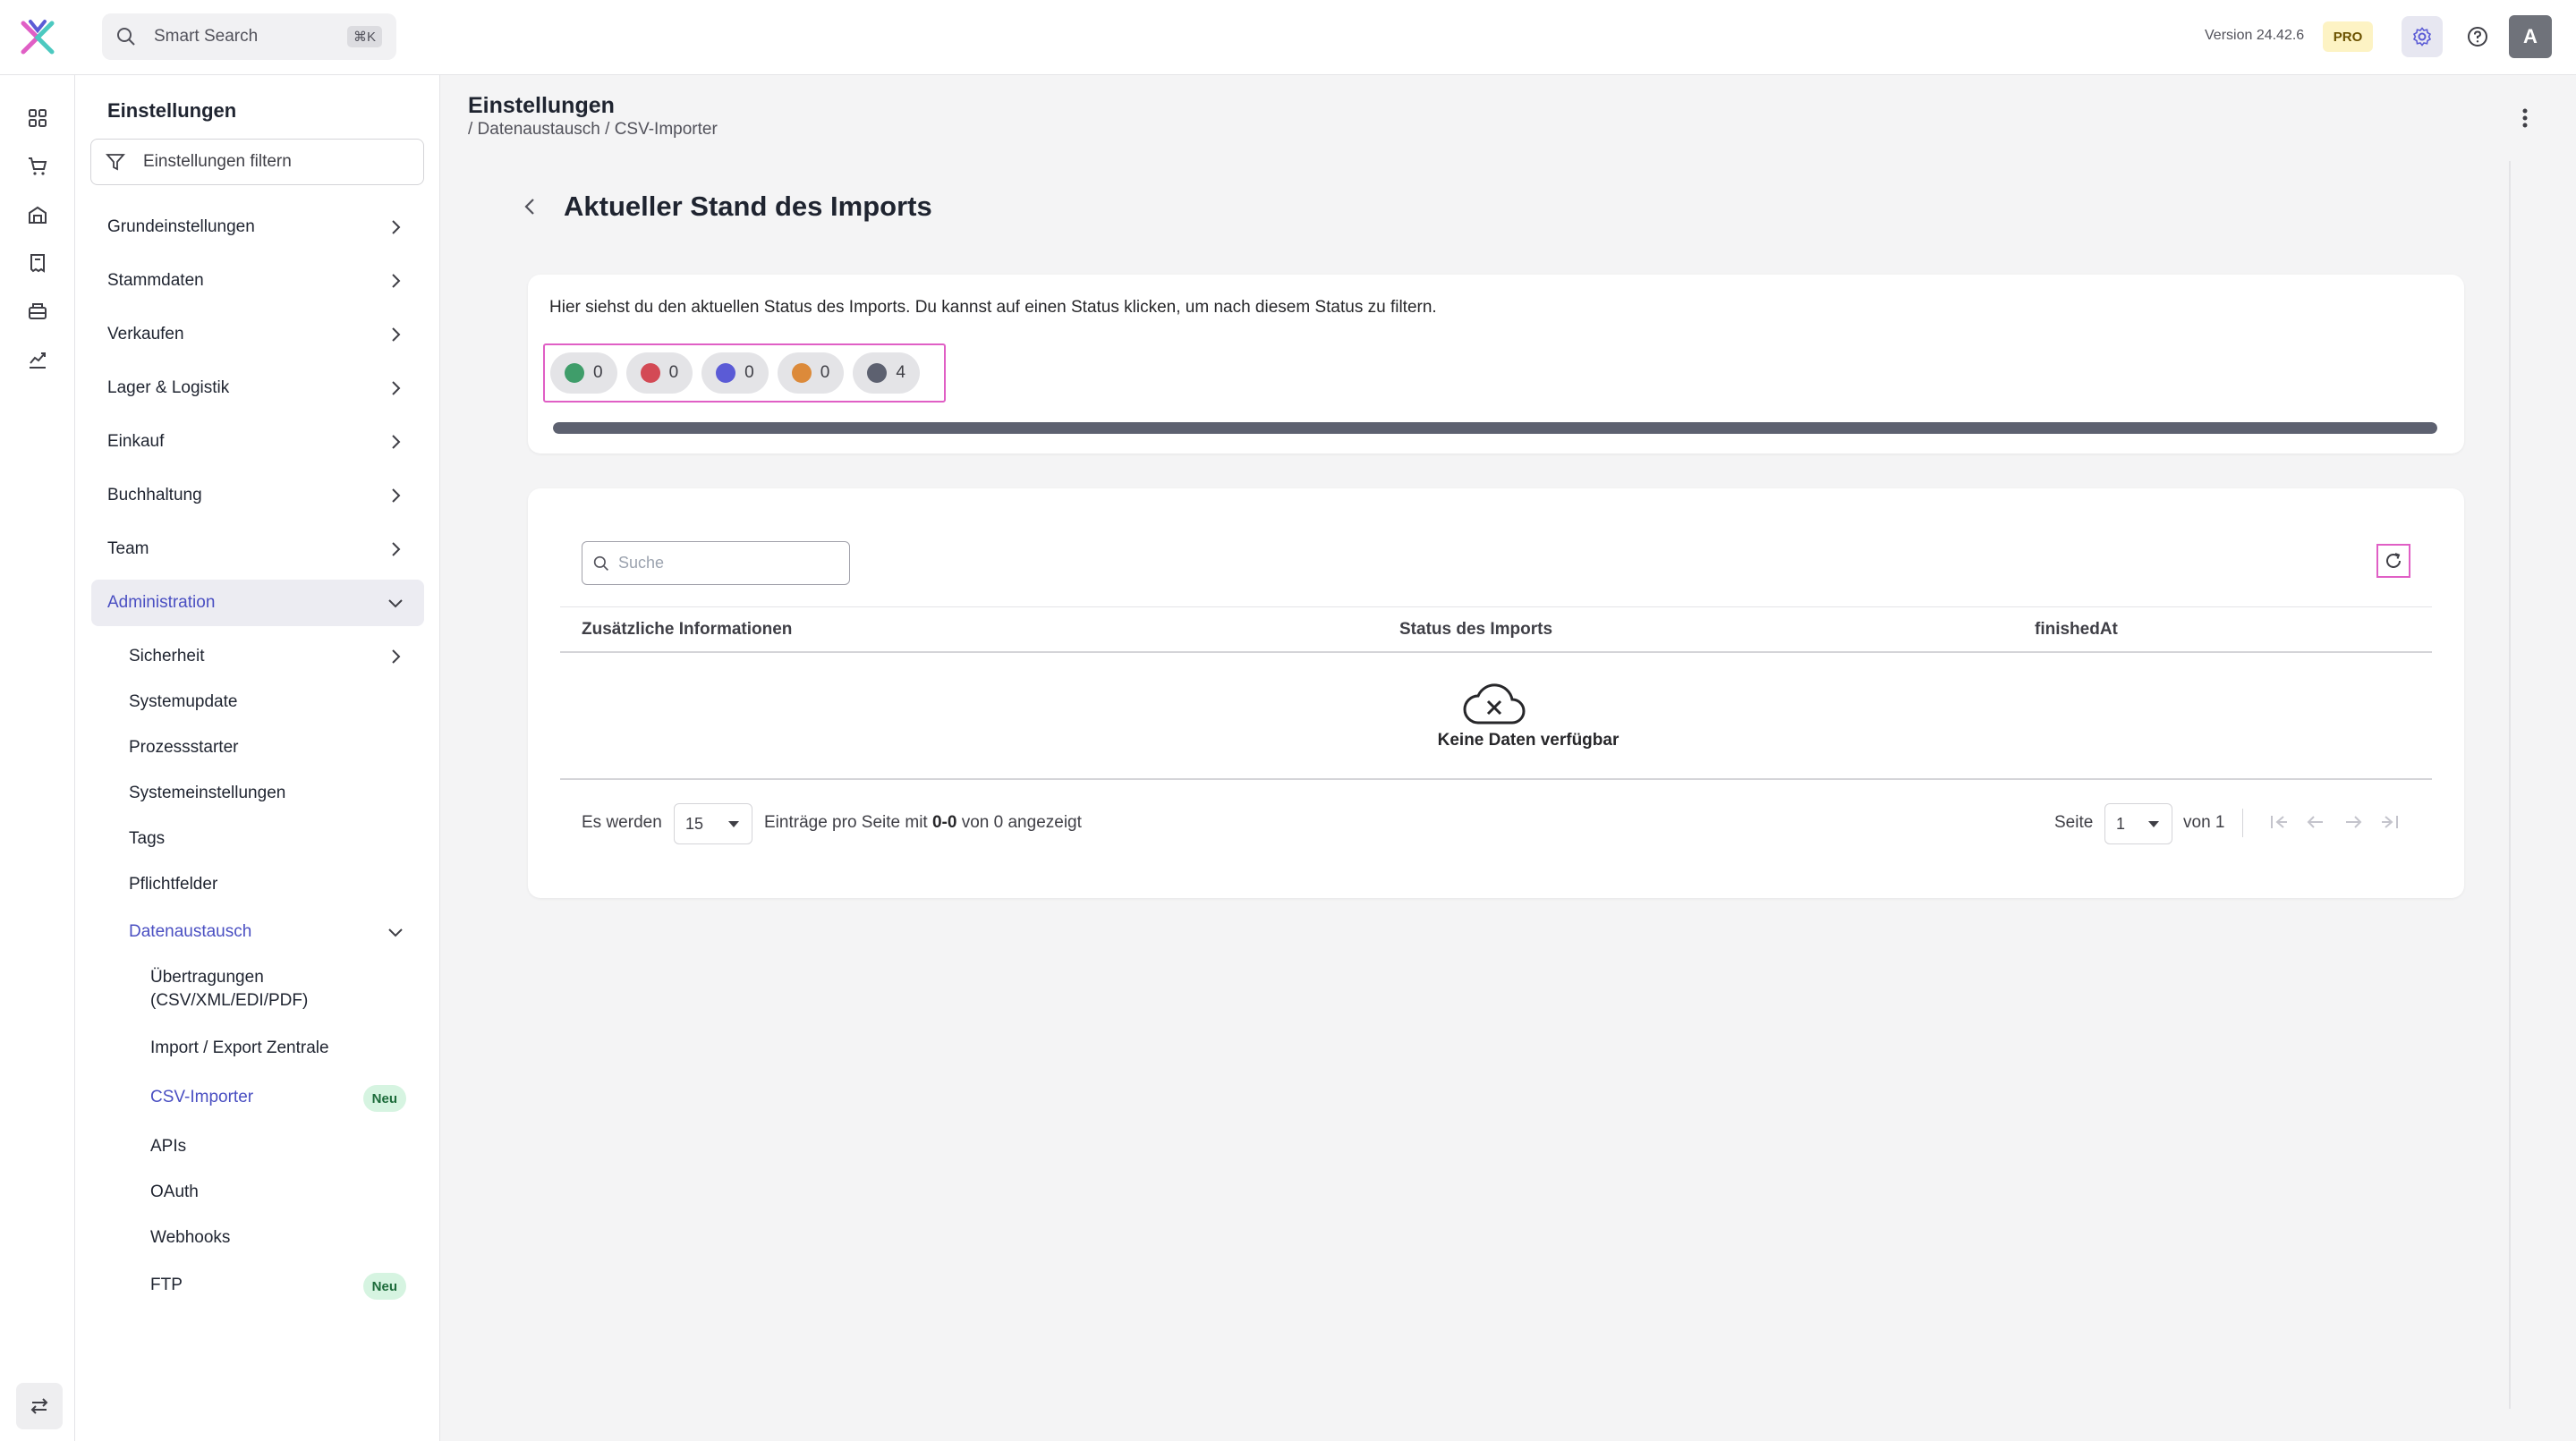  What do you see at coordinates (541, 105) in the screenshot?
I see `page-title: Einstellungen` at bounding box center [541, 105].